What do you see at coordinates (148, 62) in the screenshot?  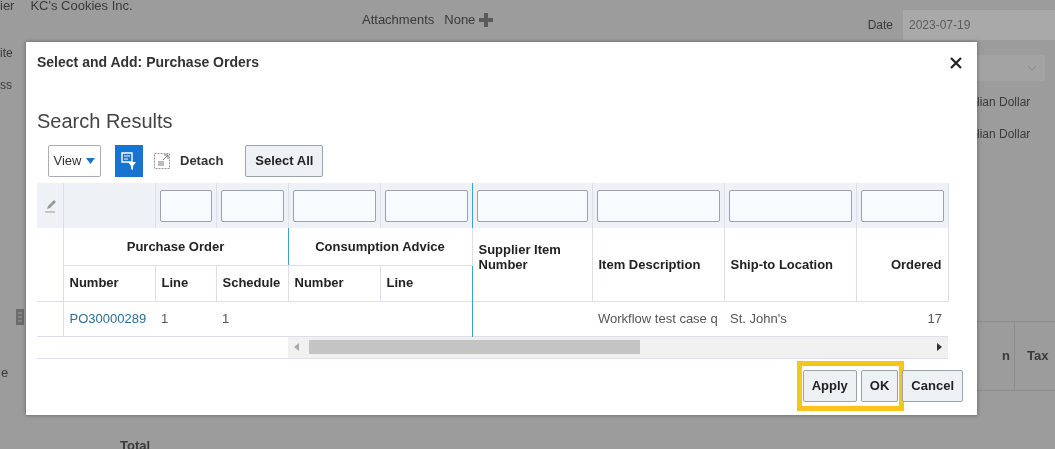 I see `dialog-title: Select and Add: Purchase Orders` at bounding box center [148, 62].